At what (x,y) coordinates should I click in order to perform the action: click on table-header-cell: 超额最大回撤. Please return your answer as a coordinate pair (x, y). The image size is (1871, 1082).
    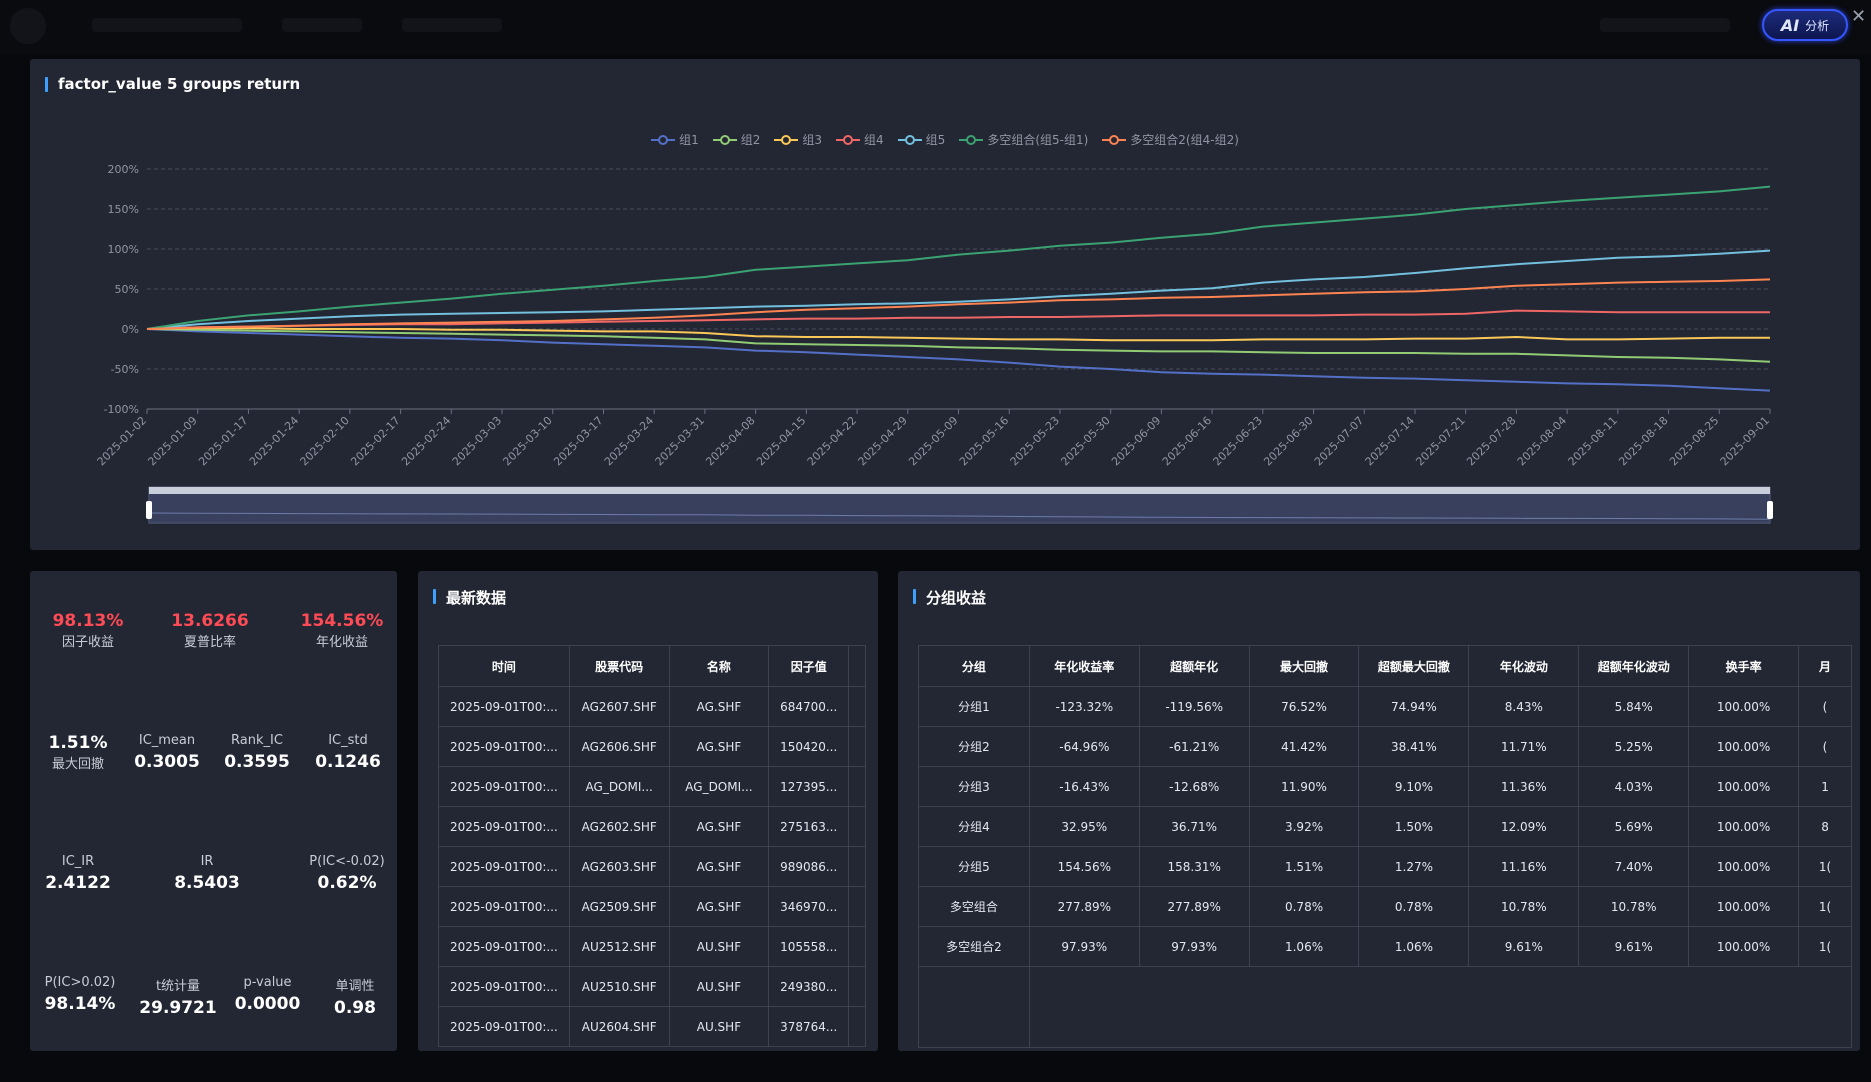
    Looking at the image, I should click on (1414, 666).